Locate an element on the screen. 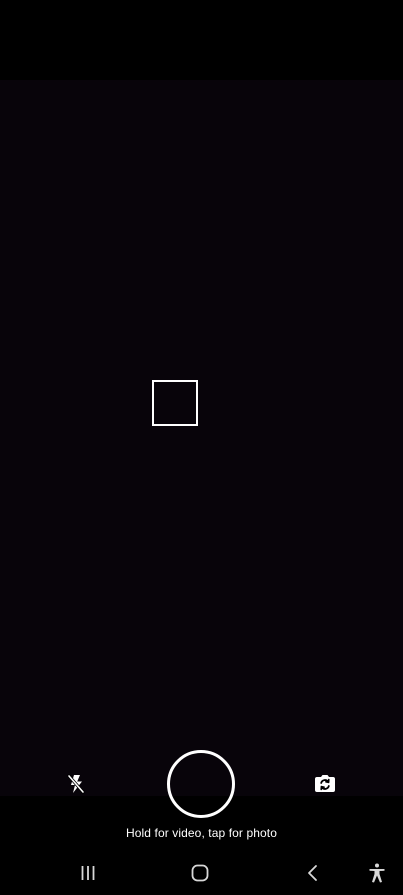 Image resolution: width=403 pixels, height=895 pixels. camera-switch-icon is located at coordinates (325, 783).